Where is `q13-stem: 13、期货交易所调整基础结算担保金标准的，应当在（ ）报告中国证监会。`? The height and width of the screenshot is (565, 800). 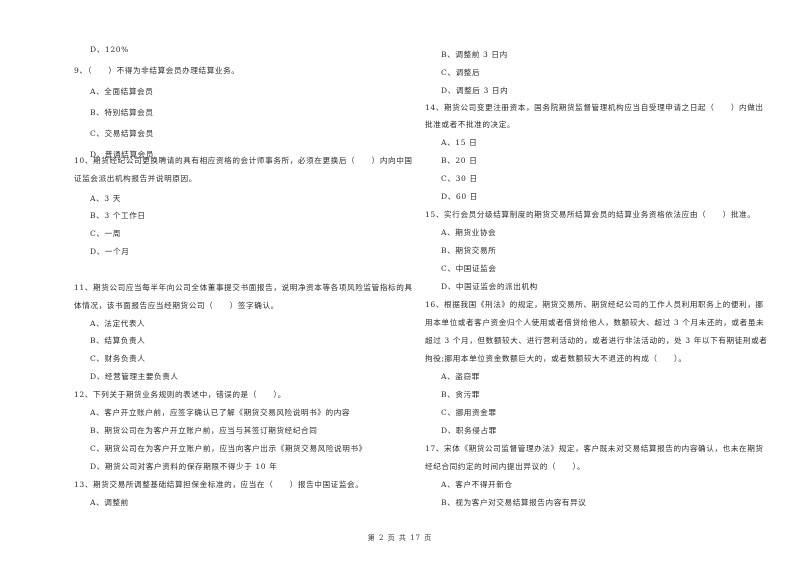 q13-stem: 13、期货交易所调整基础结算担保金标准的，应当在（ ）报告中国证监会。 is located at coordinates (219, 484).